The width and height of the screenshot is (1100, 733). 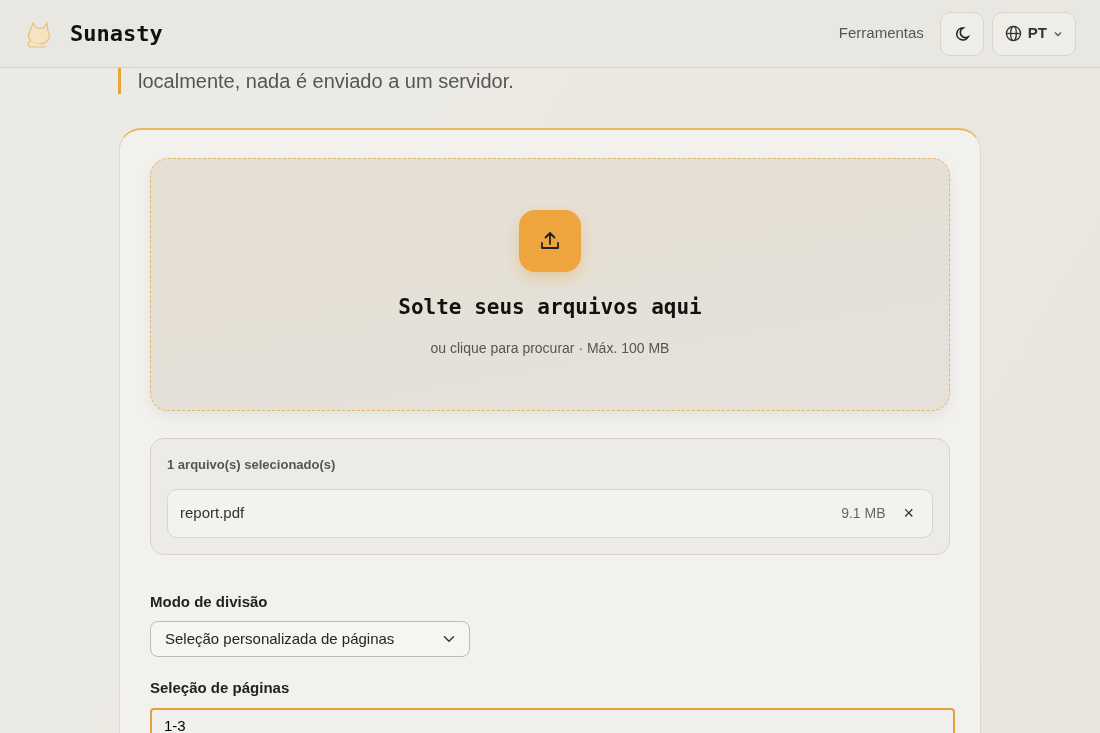 I want to click on brand-name: Sunasty, so click(x=116, y=34).